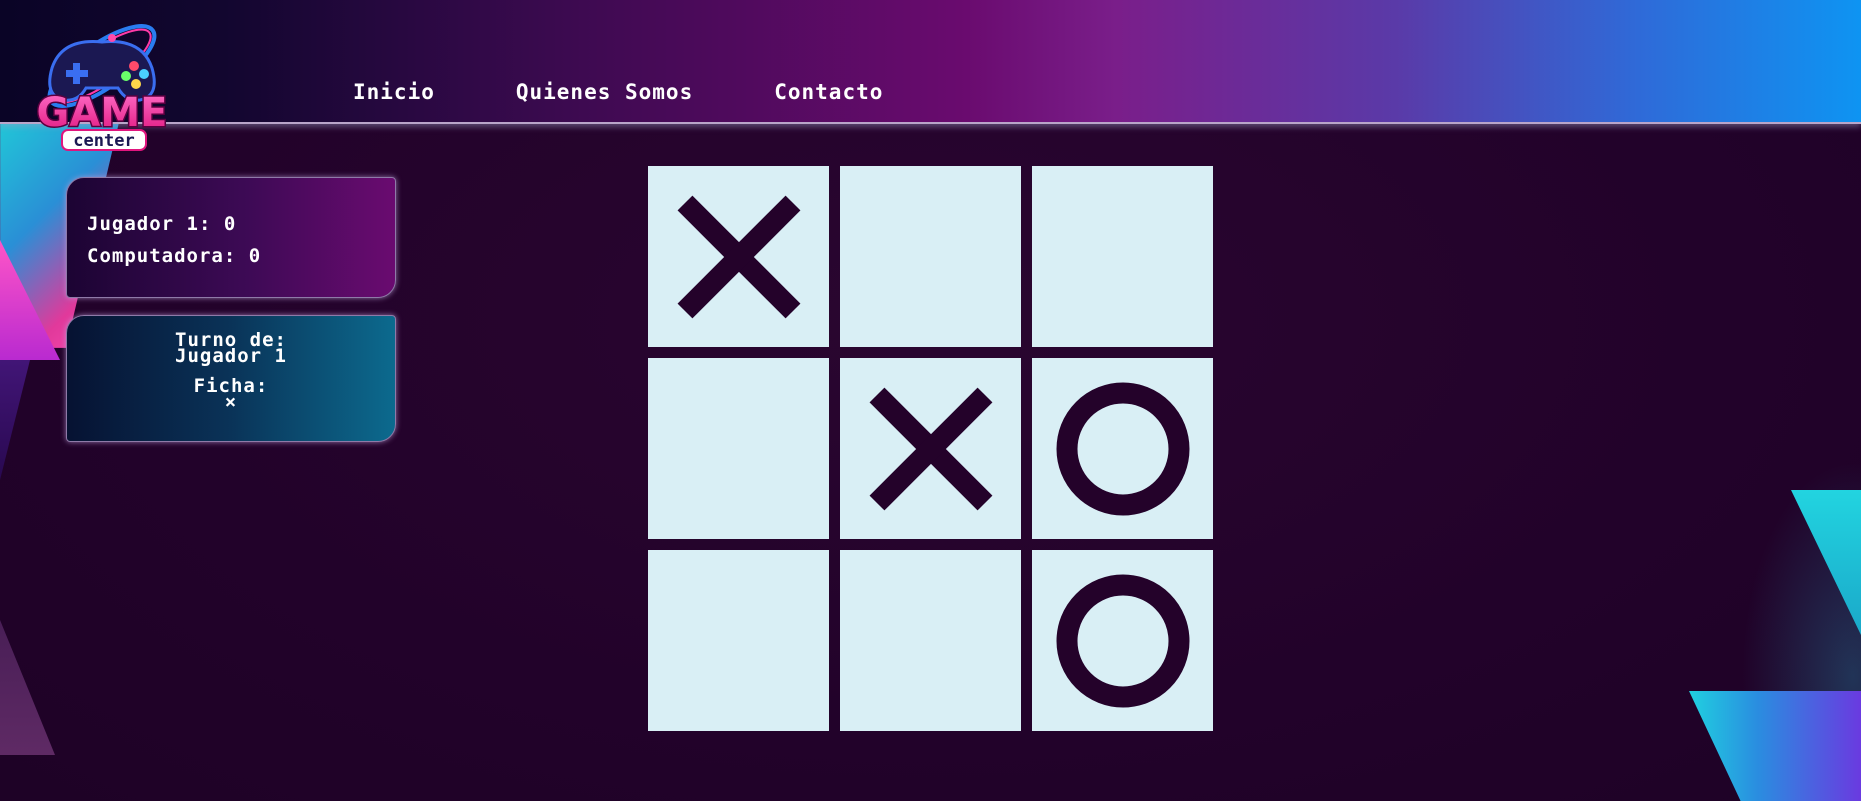 The image size is (1861, 801). Describe the element at coordinates (231, 378) in the screenshot. I see `turn-panel: Turno de: Jugador 1 Ficha: ×` at that location.